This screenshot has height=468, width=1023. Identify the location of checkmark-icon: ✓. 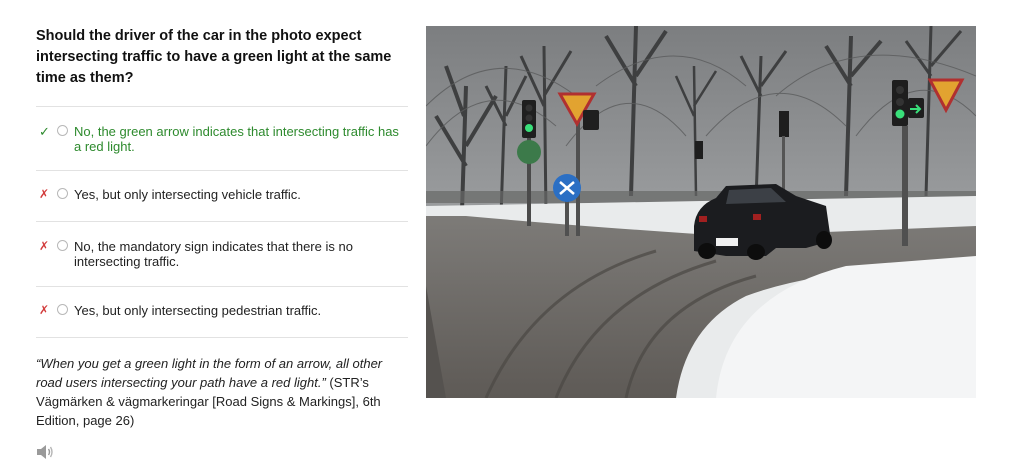
(44, 131).